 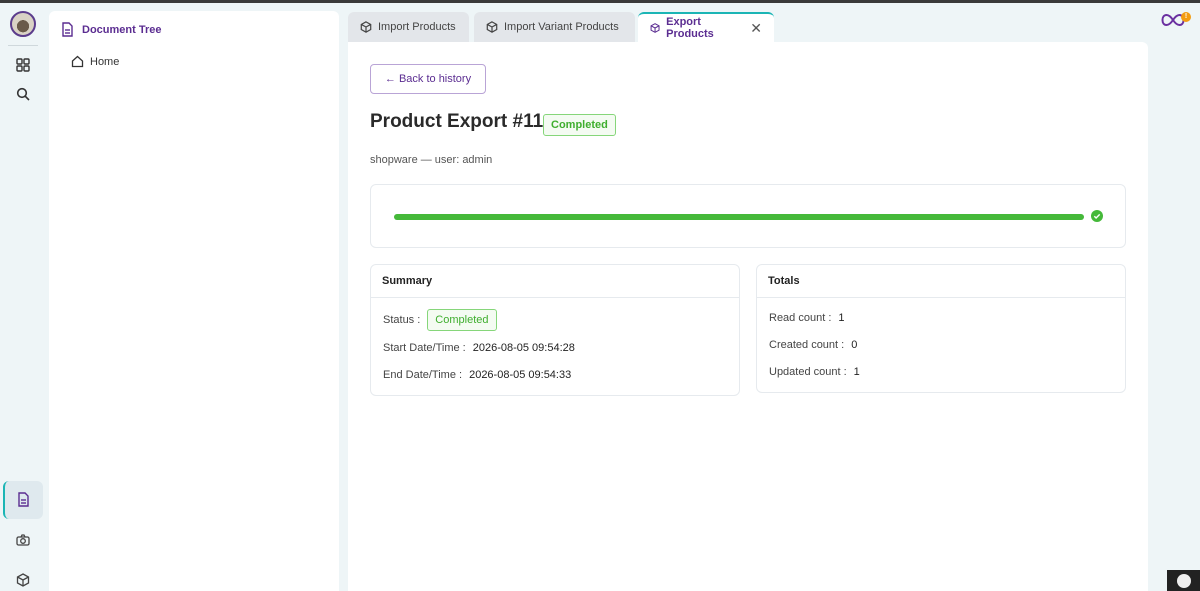 What do you see at coordinates (23, 24) in the screenshot?
I see `avatar` at bounding box center [23, 24].